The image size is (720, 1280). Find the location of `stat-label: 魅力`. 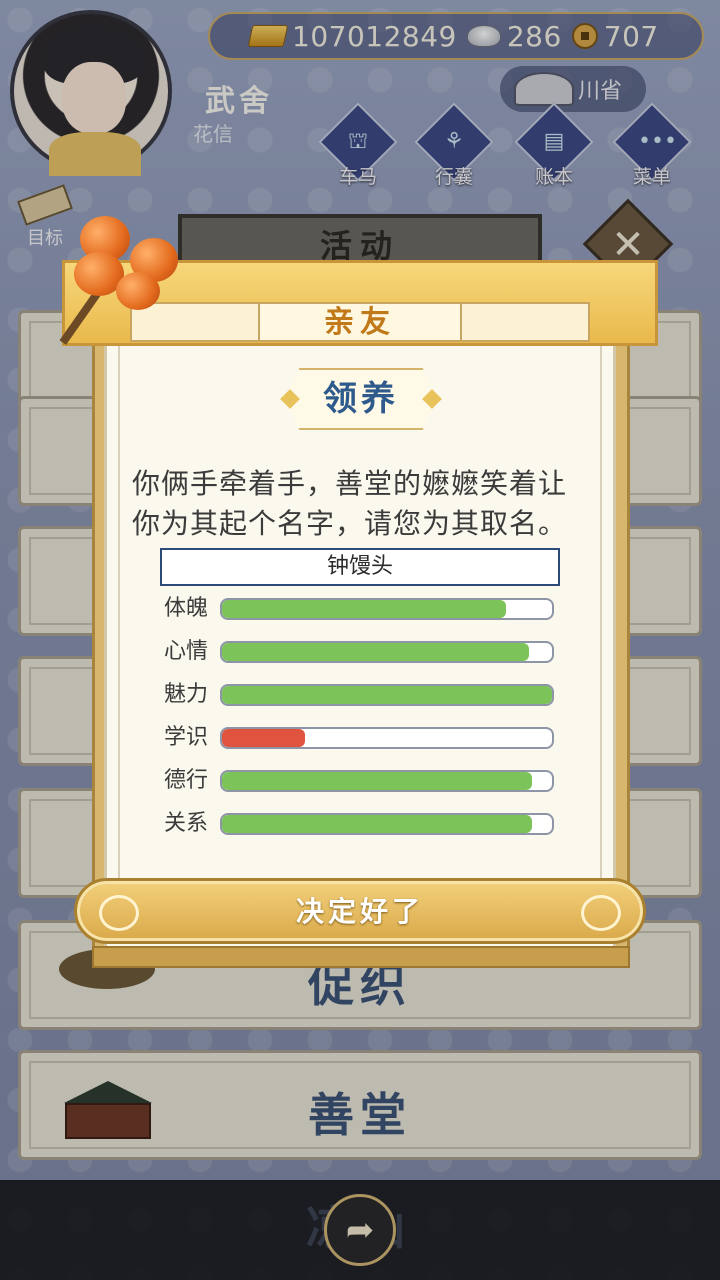

stat-label: 魅力 is located at coordinates (186, 694).